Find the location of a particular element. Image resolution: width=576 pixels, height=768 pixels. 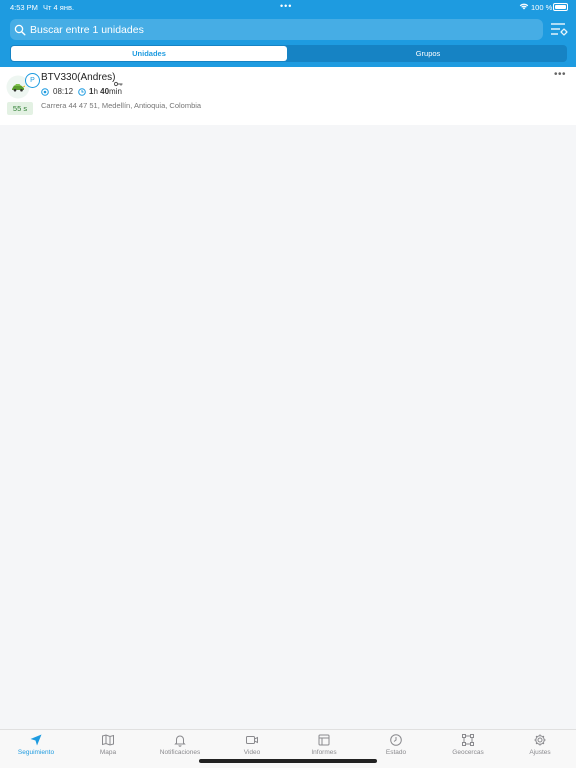

tab-geocercas: Geocercas is located at coordinates (468, 747).